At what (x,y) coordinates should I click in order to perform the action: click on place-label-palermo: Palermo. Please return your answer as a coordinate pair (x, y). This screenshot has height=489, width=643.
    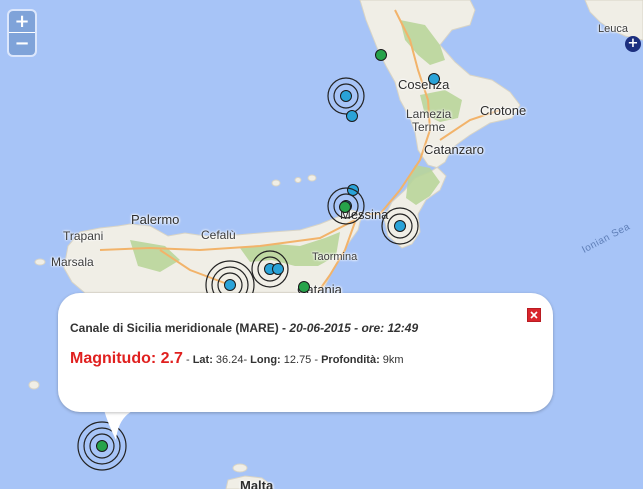
    Looking at the image, I should click on (155, 219).